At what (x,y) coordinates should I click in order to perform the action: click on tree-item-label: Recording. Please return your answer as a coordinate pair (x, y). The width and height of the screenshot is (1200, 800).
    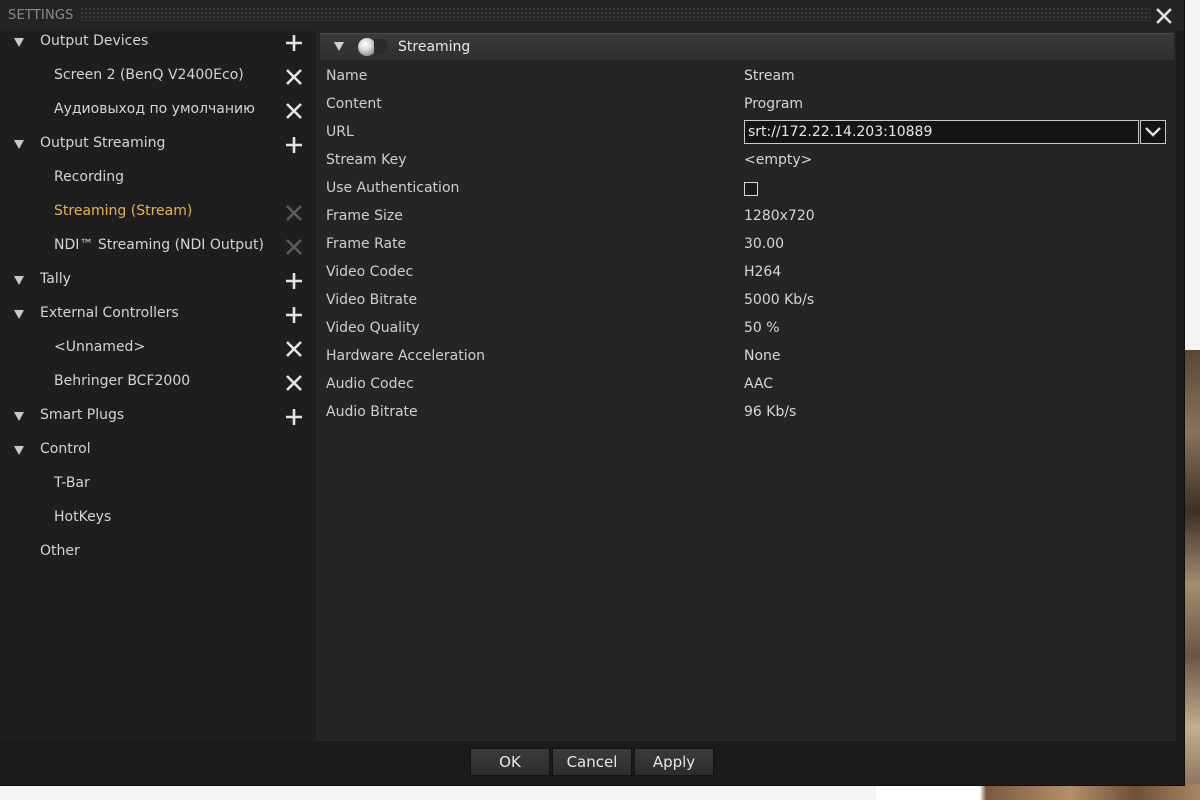
    Looking at the image, I should click on (89, 177).